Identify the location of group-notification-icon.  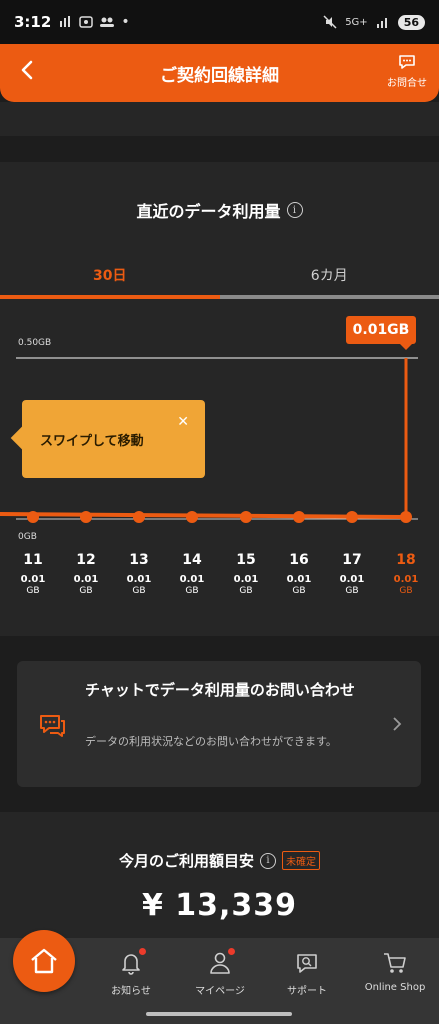
(107, 22).